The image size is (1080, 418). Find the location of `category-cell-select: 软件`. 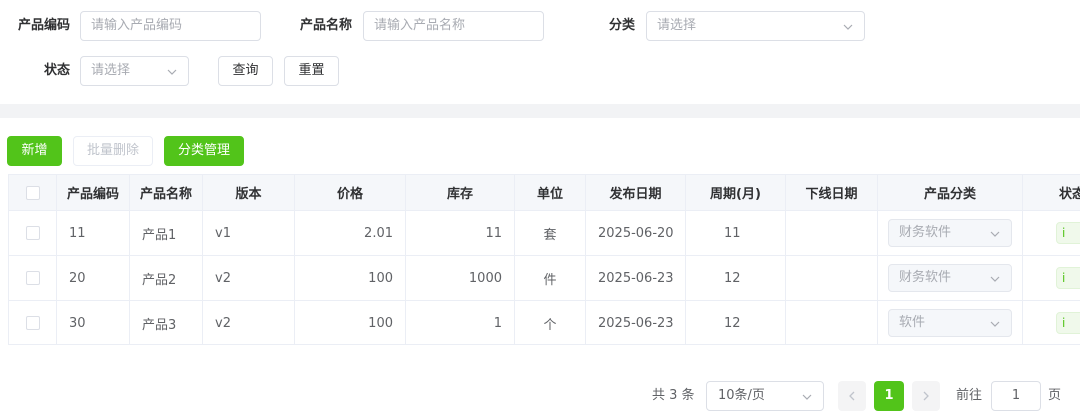

category-cell-select: 软件 is located at coordinates (950, 323).